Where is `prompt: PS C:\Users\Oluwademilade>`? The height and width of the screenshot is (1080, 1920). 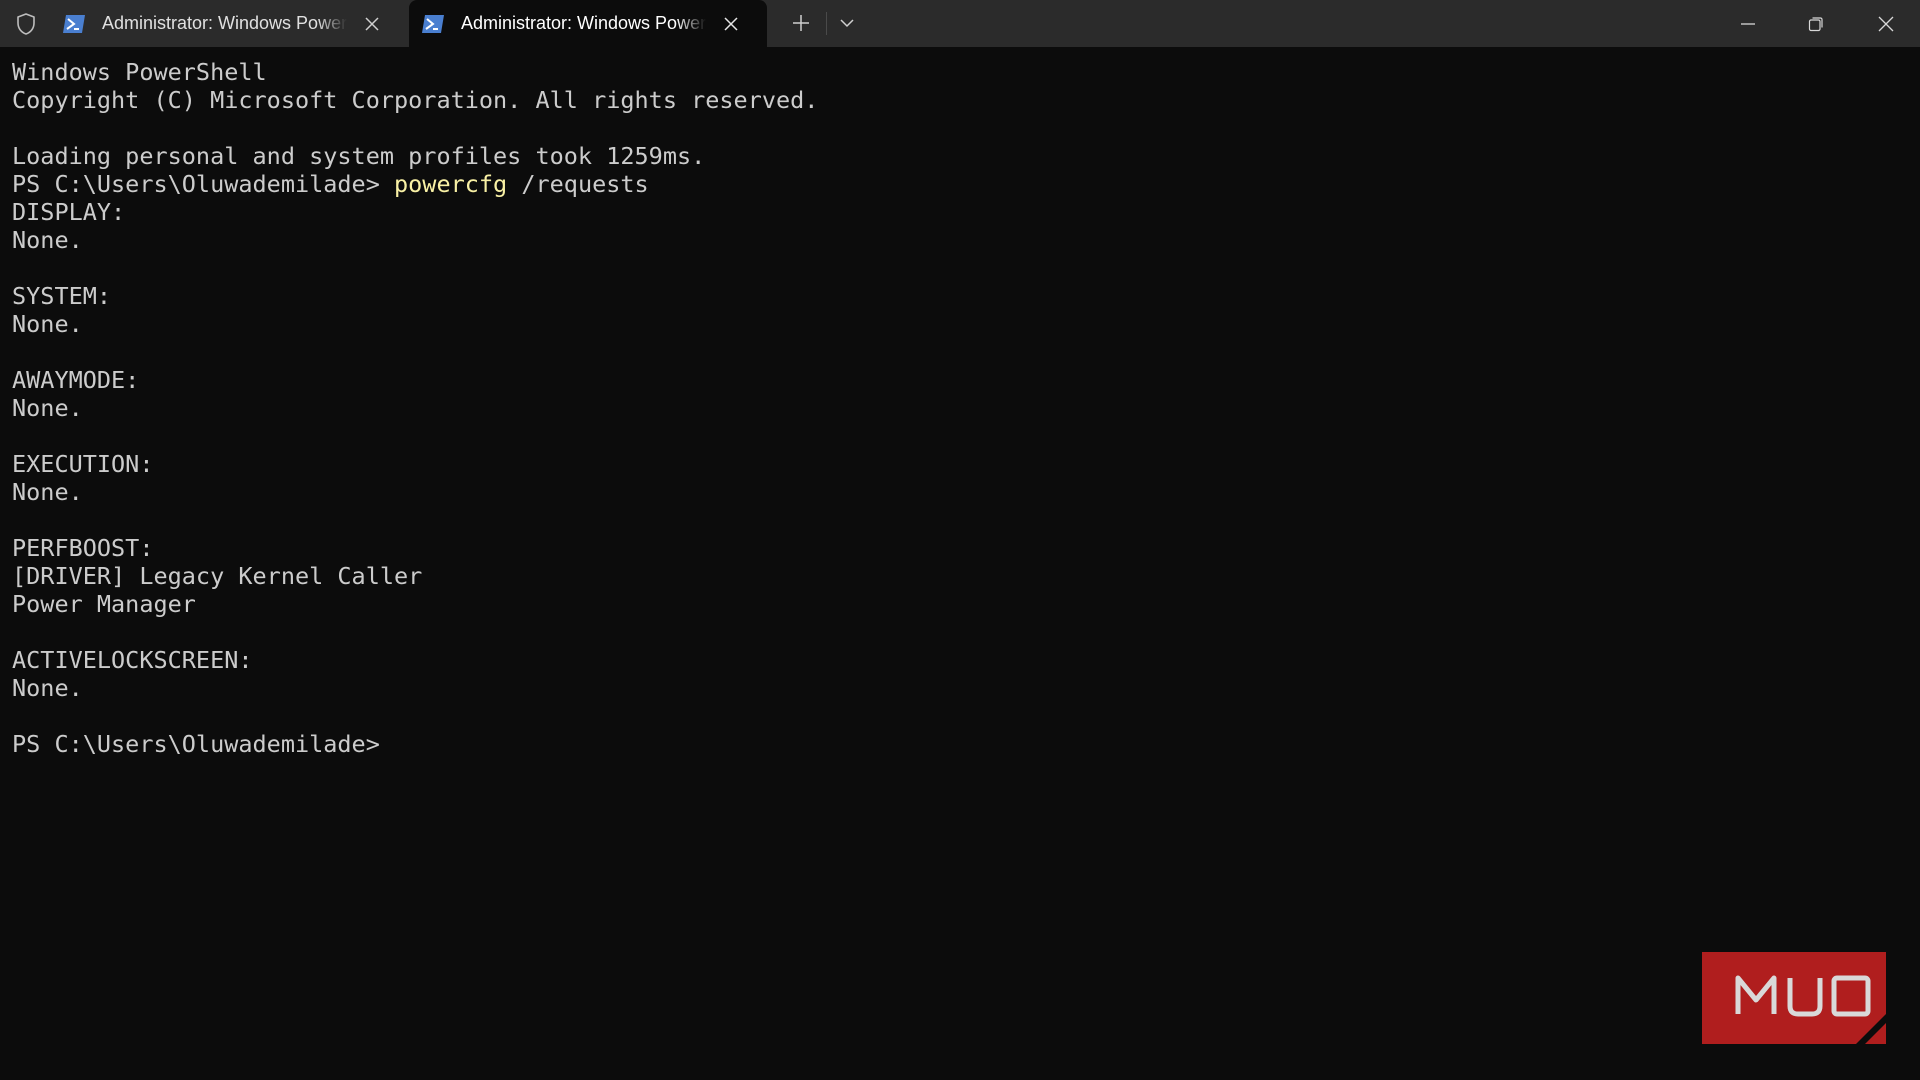
prompt: PS C:\Users\Oluwademilade> is located at coordinates (196, 184).